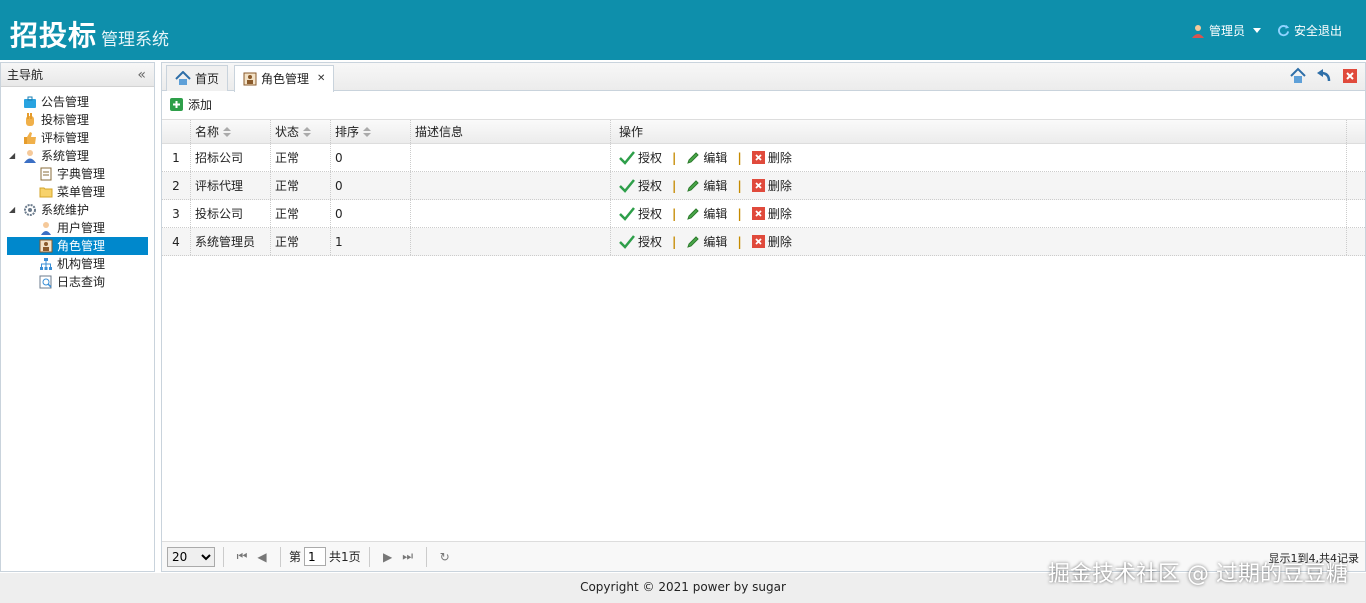 Image resolution: width=1366 pixels, height=603 pixels. Describe the element at coordinates (1198, 574) in the screenshot. I see `watermark: 掘金技术社区 @ 过期的豆豆糖` at that location.